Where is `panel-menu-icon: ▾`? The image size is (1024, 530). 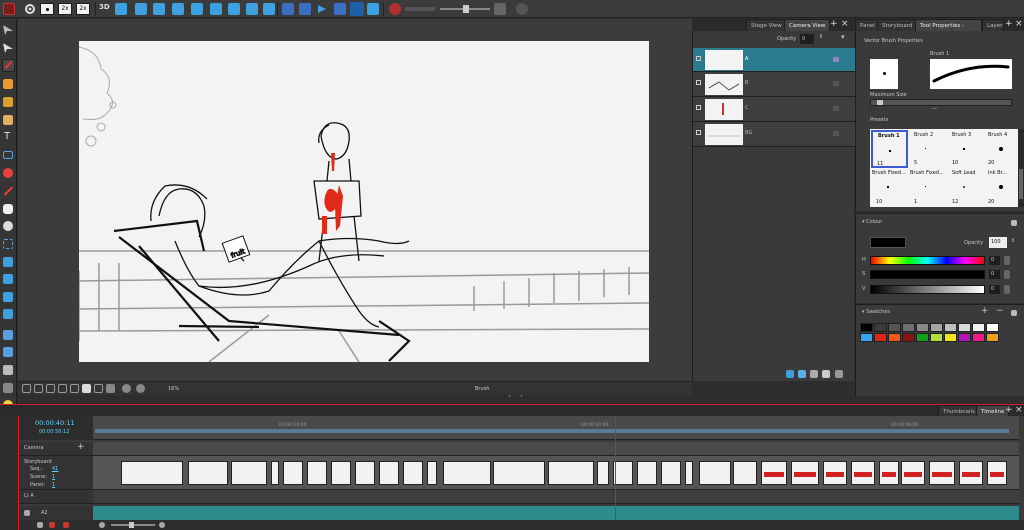
panel-menu-icon: ▾ is located at coordinates (843, 37).